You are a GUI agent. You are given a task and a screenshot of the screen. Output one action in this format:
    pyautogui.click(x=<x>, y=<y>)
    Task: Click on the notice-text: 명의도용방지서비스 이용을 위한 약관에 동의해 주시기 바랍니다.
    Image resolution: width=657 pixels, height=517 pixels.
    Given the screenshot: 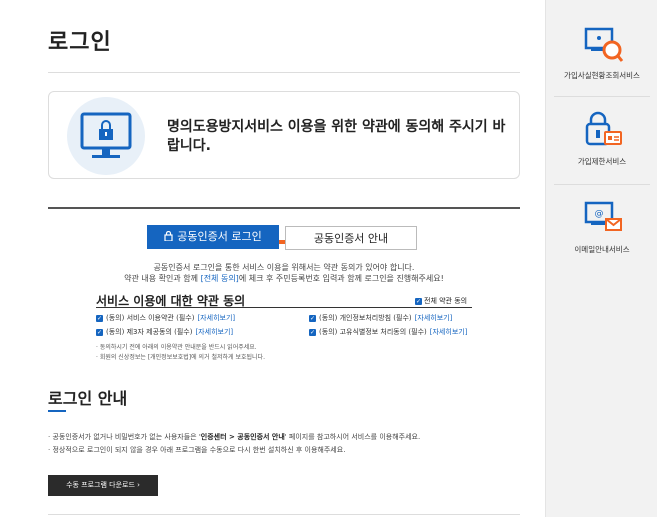 What is the action you would take?
    pyautogui.click(x=336, y=136)
    